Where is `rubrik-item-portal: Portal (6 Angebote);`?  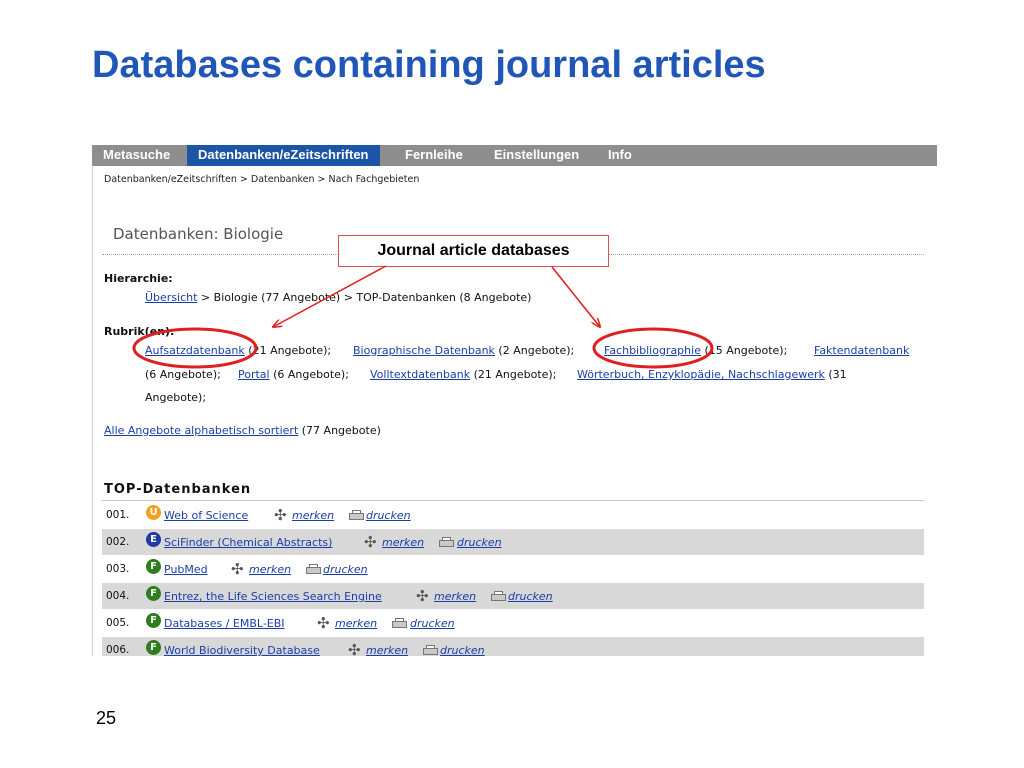 rubrik-item-portal: Portal (6 Angebote); is located at coordinates (293, 374).